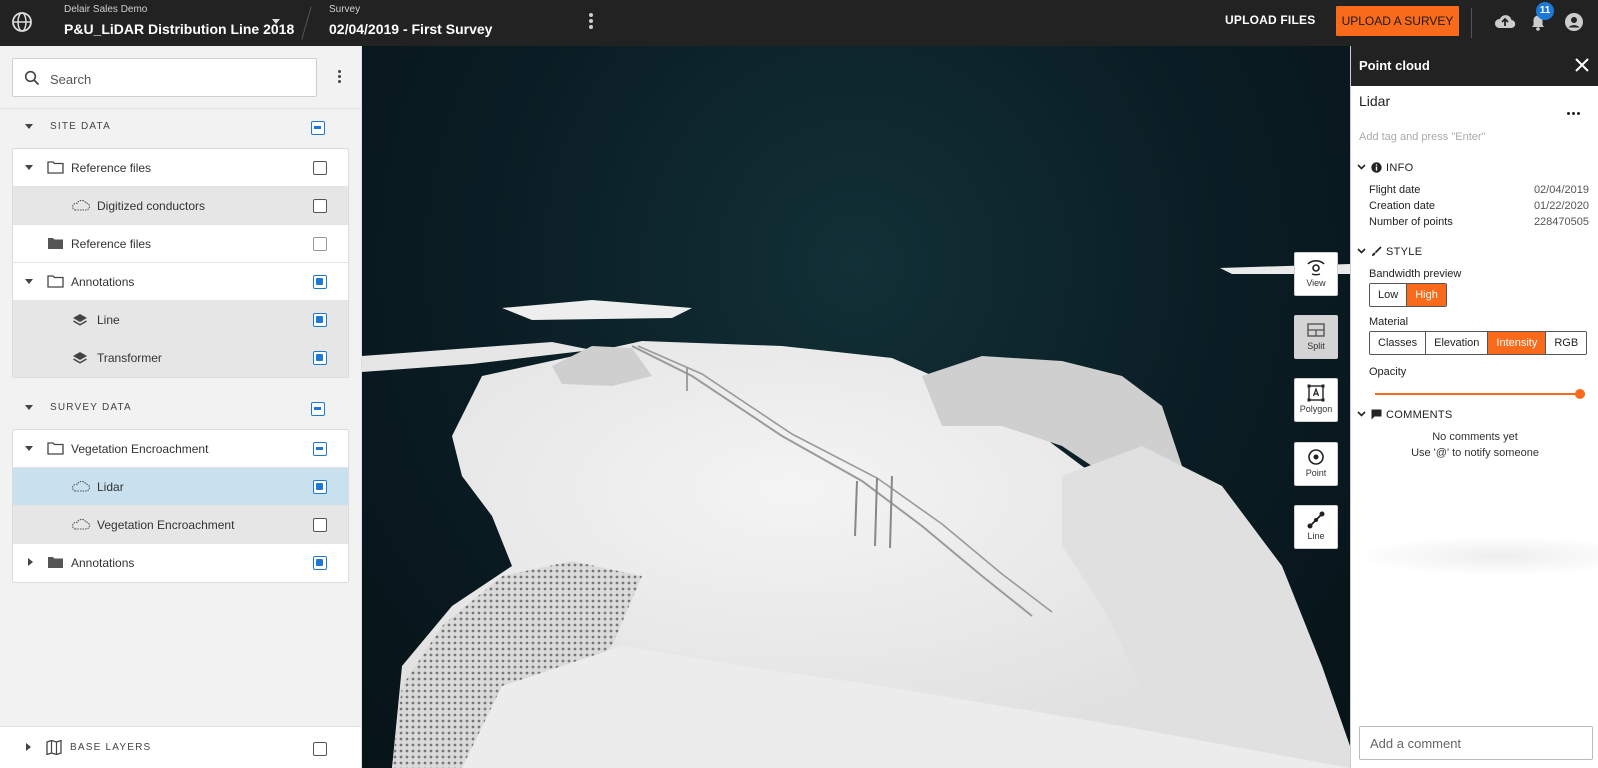  What do you see at coordinates (1316, 473) in the screenshot?
I see `tool-label: Point` at bounding box center [1316, 473].